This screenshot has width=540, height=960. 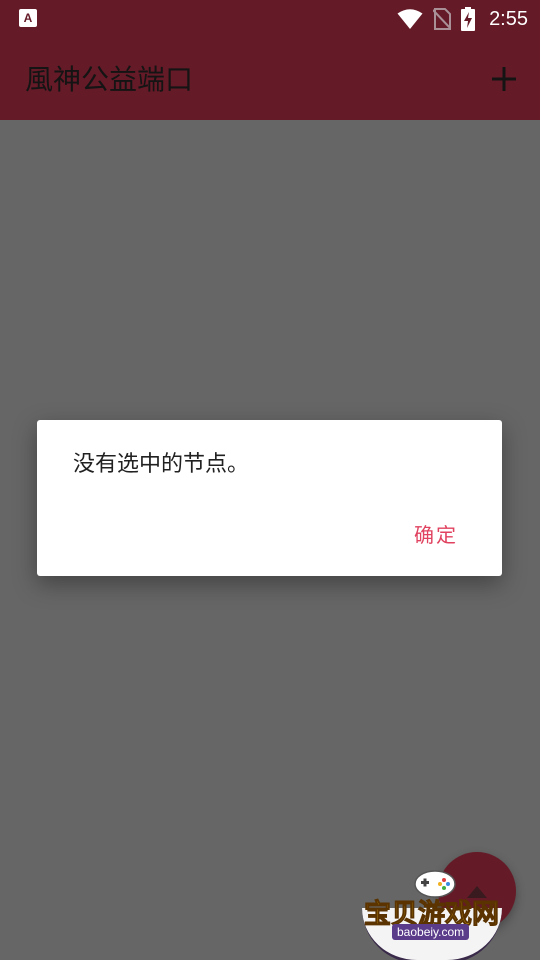 What do you see at coordinates (442, 19) in the screenshot?
I see `no-sim-icon` at bounding box center [442, 19].